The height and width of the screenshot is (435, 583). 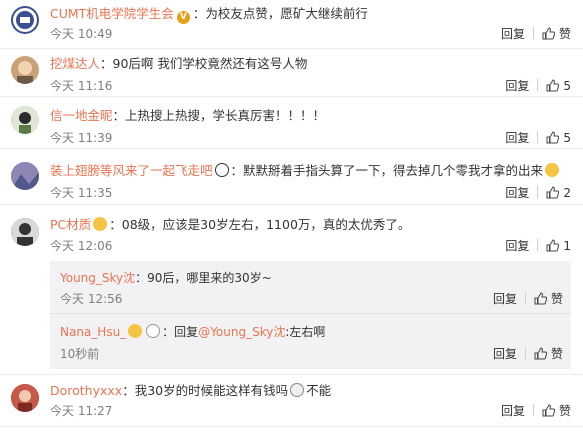 I want to click on username: Nana_Hsu_, so click(x=93, y=332).